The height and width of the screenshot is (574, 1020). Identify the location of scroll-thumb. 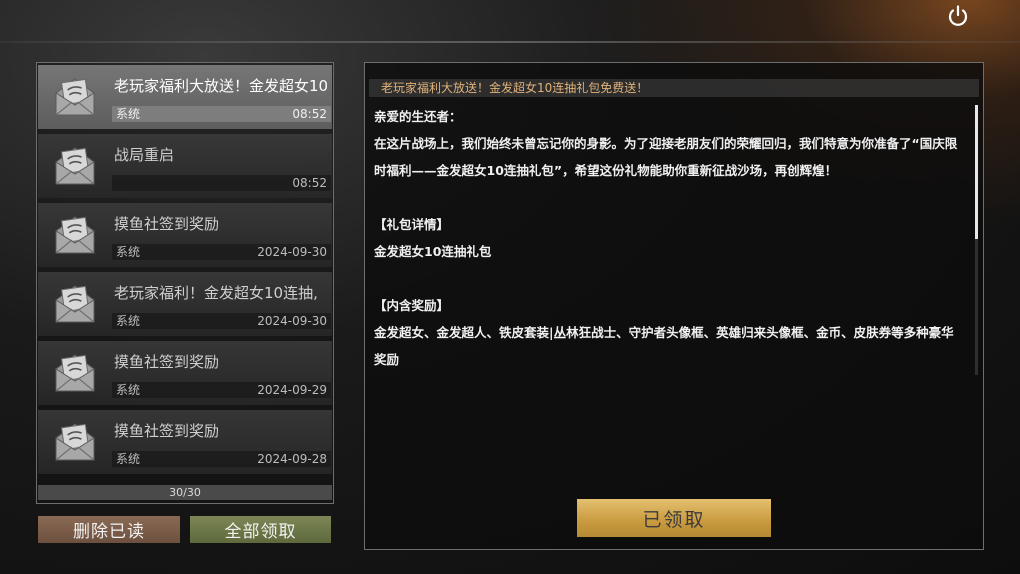
(976, 172).